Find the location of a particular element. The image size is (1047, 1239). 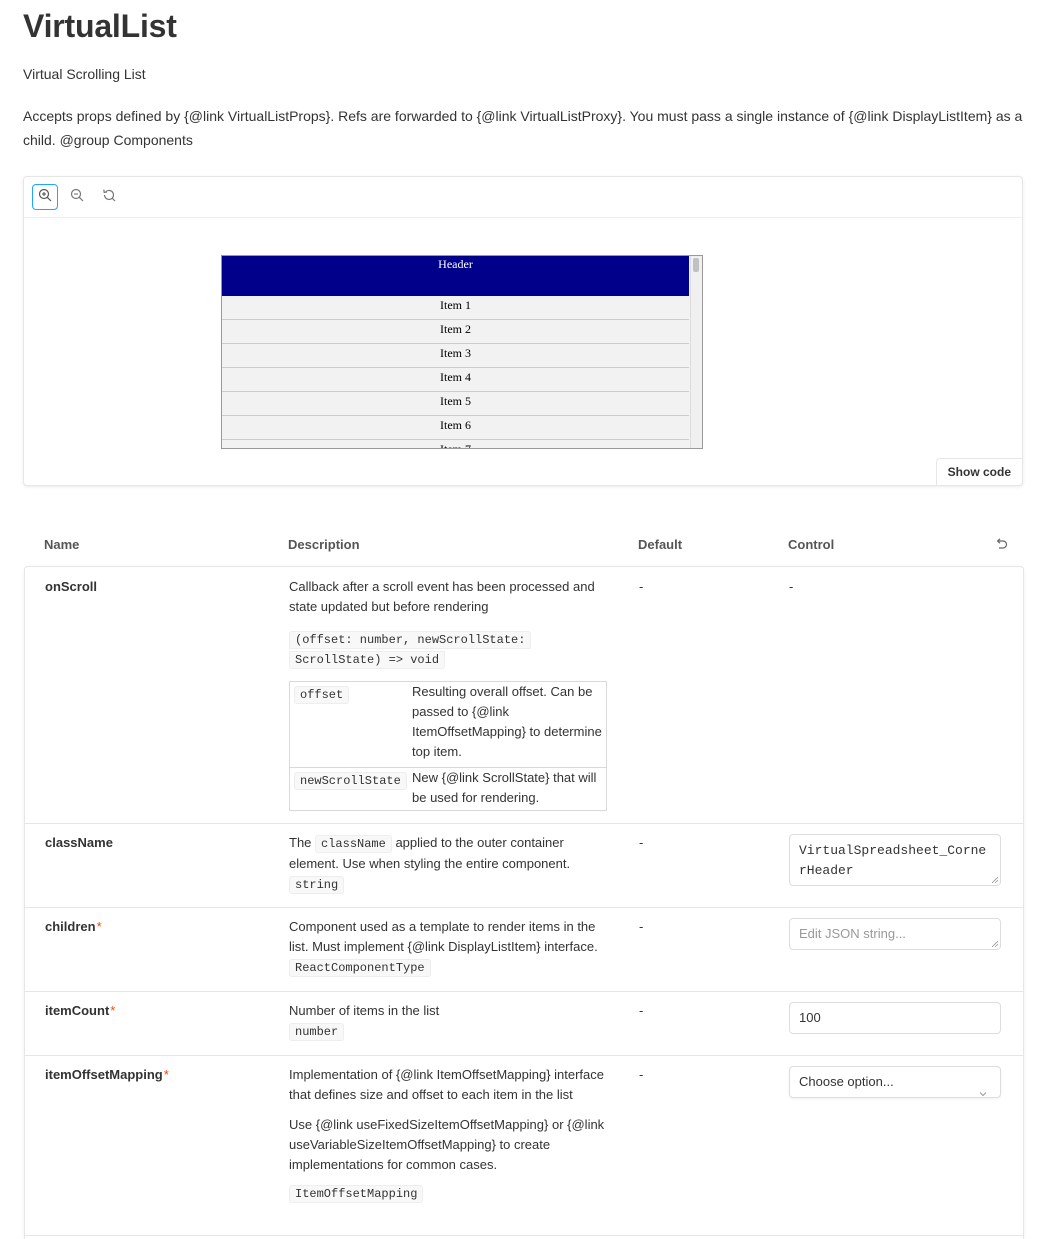

inline-code: className is located at coordinates (353, 844).